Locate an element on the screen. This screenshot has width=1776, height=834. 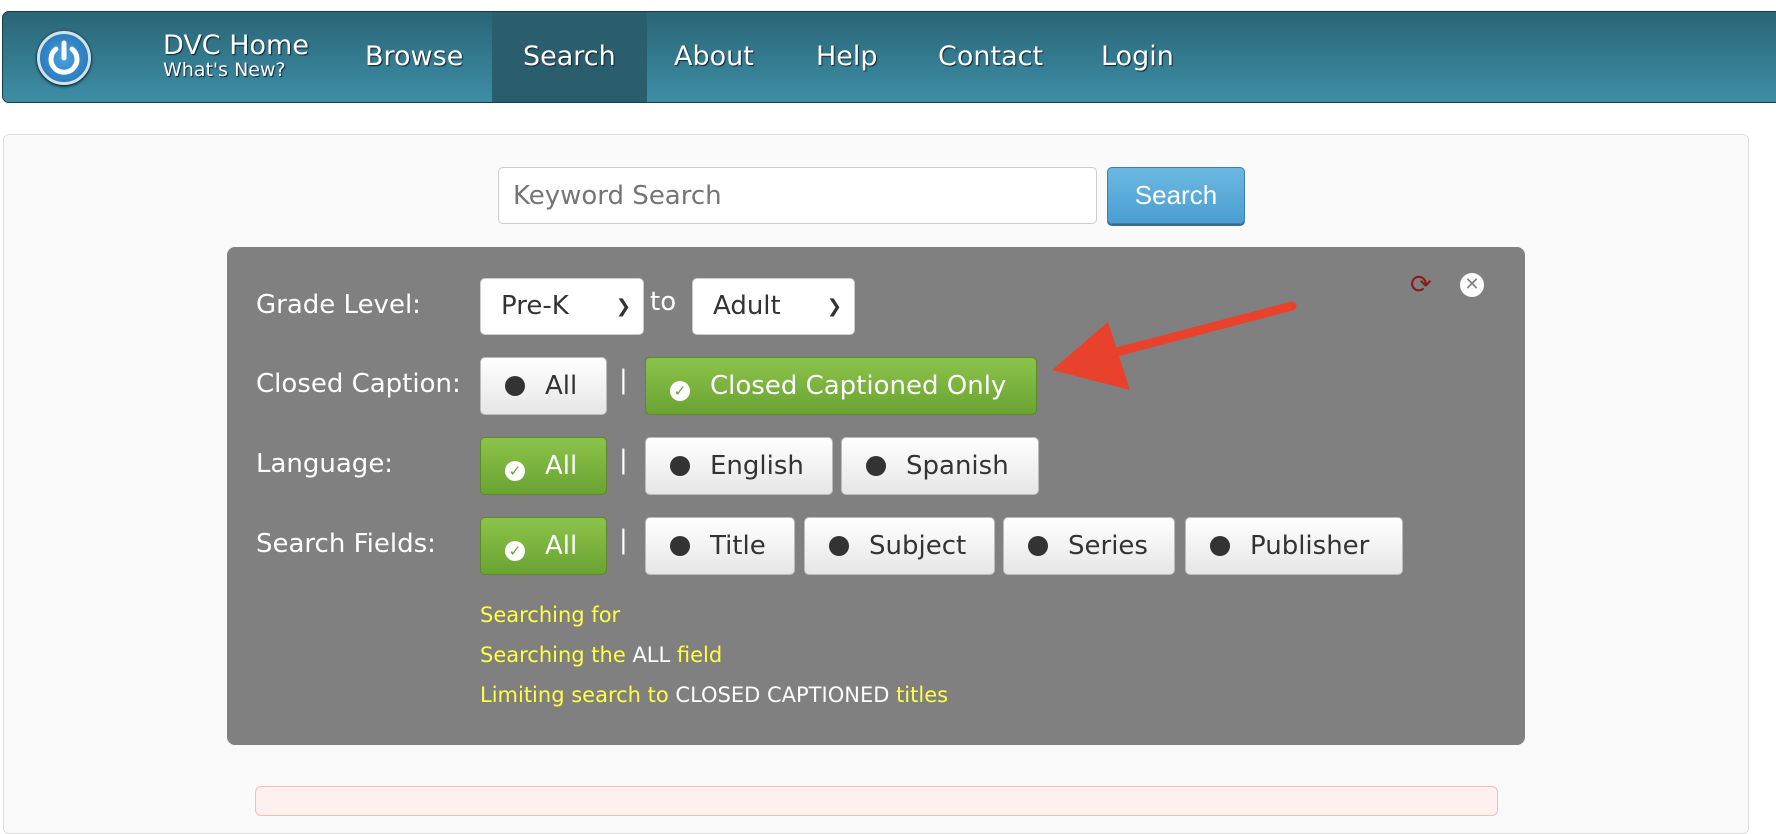
red-arrow-annotation is located at coordinates (1174, 345).